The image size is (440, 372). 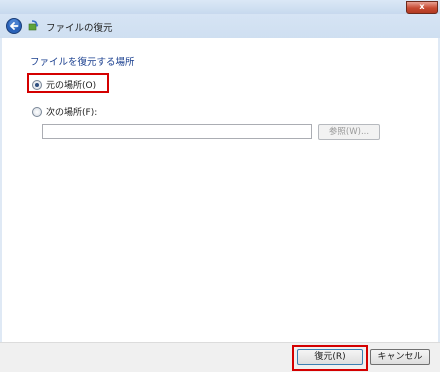 I want to click on original-location-option: 元の場所(O), so click(x=64, y=84).